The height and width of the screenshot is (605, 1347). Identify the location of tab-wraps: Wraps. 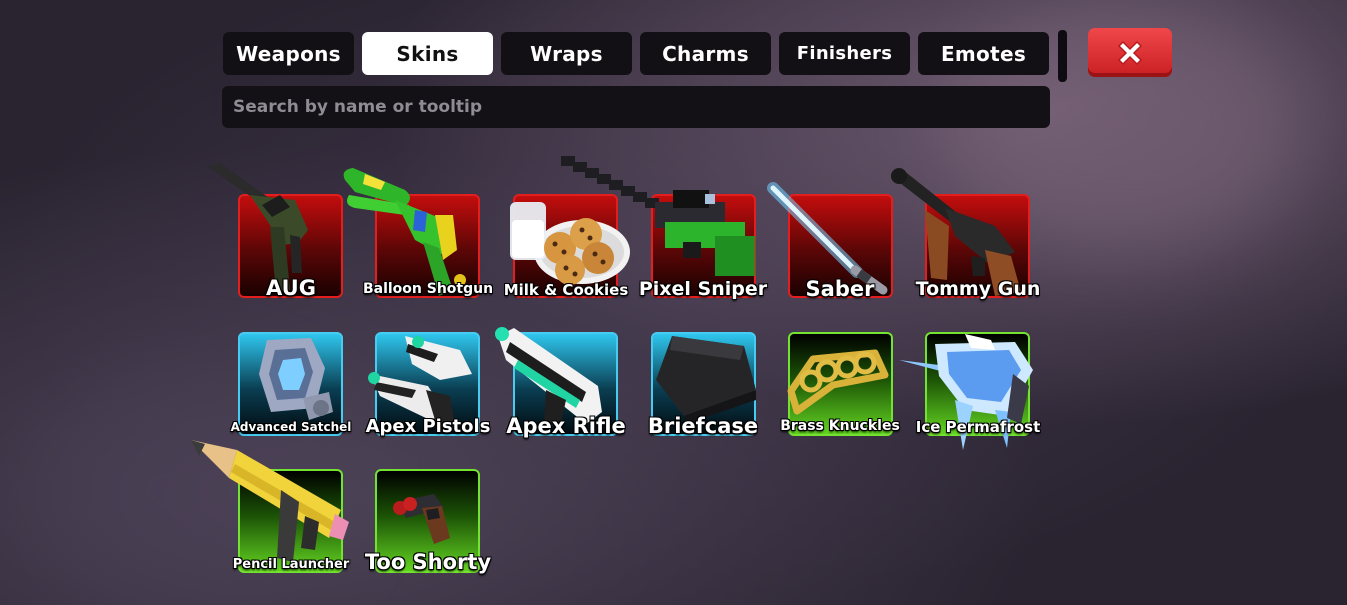
(566, 53).